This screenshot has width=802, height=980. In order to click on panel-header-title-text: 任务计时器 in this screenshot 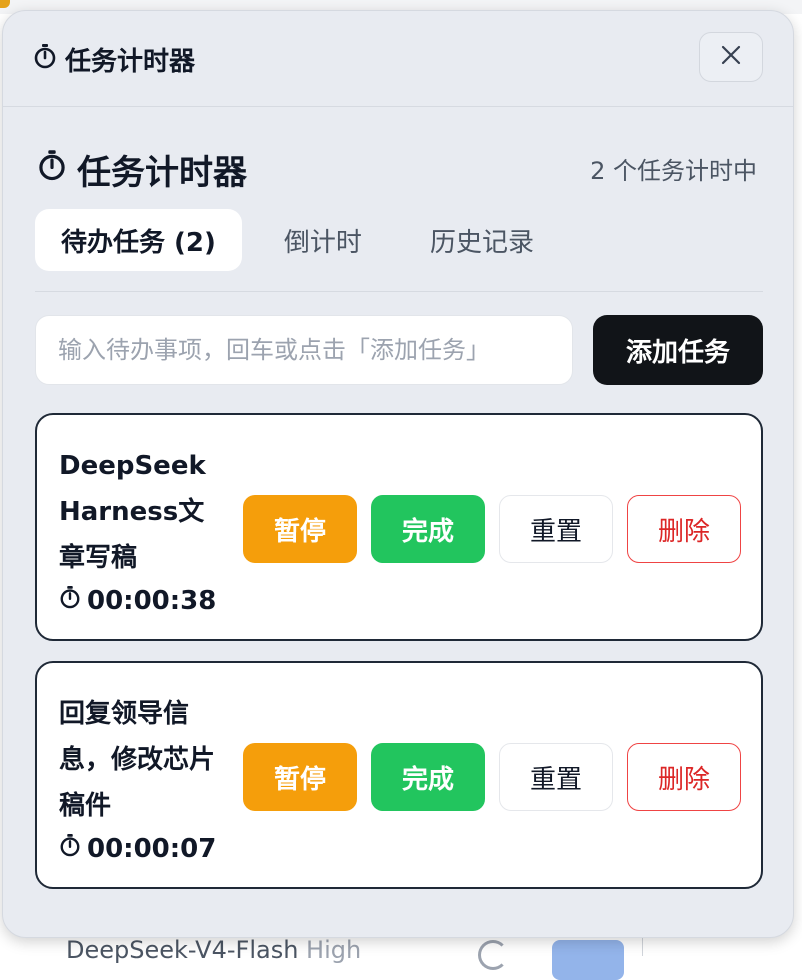, I will do `click(130, 62)`.